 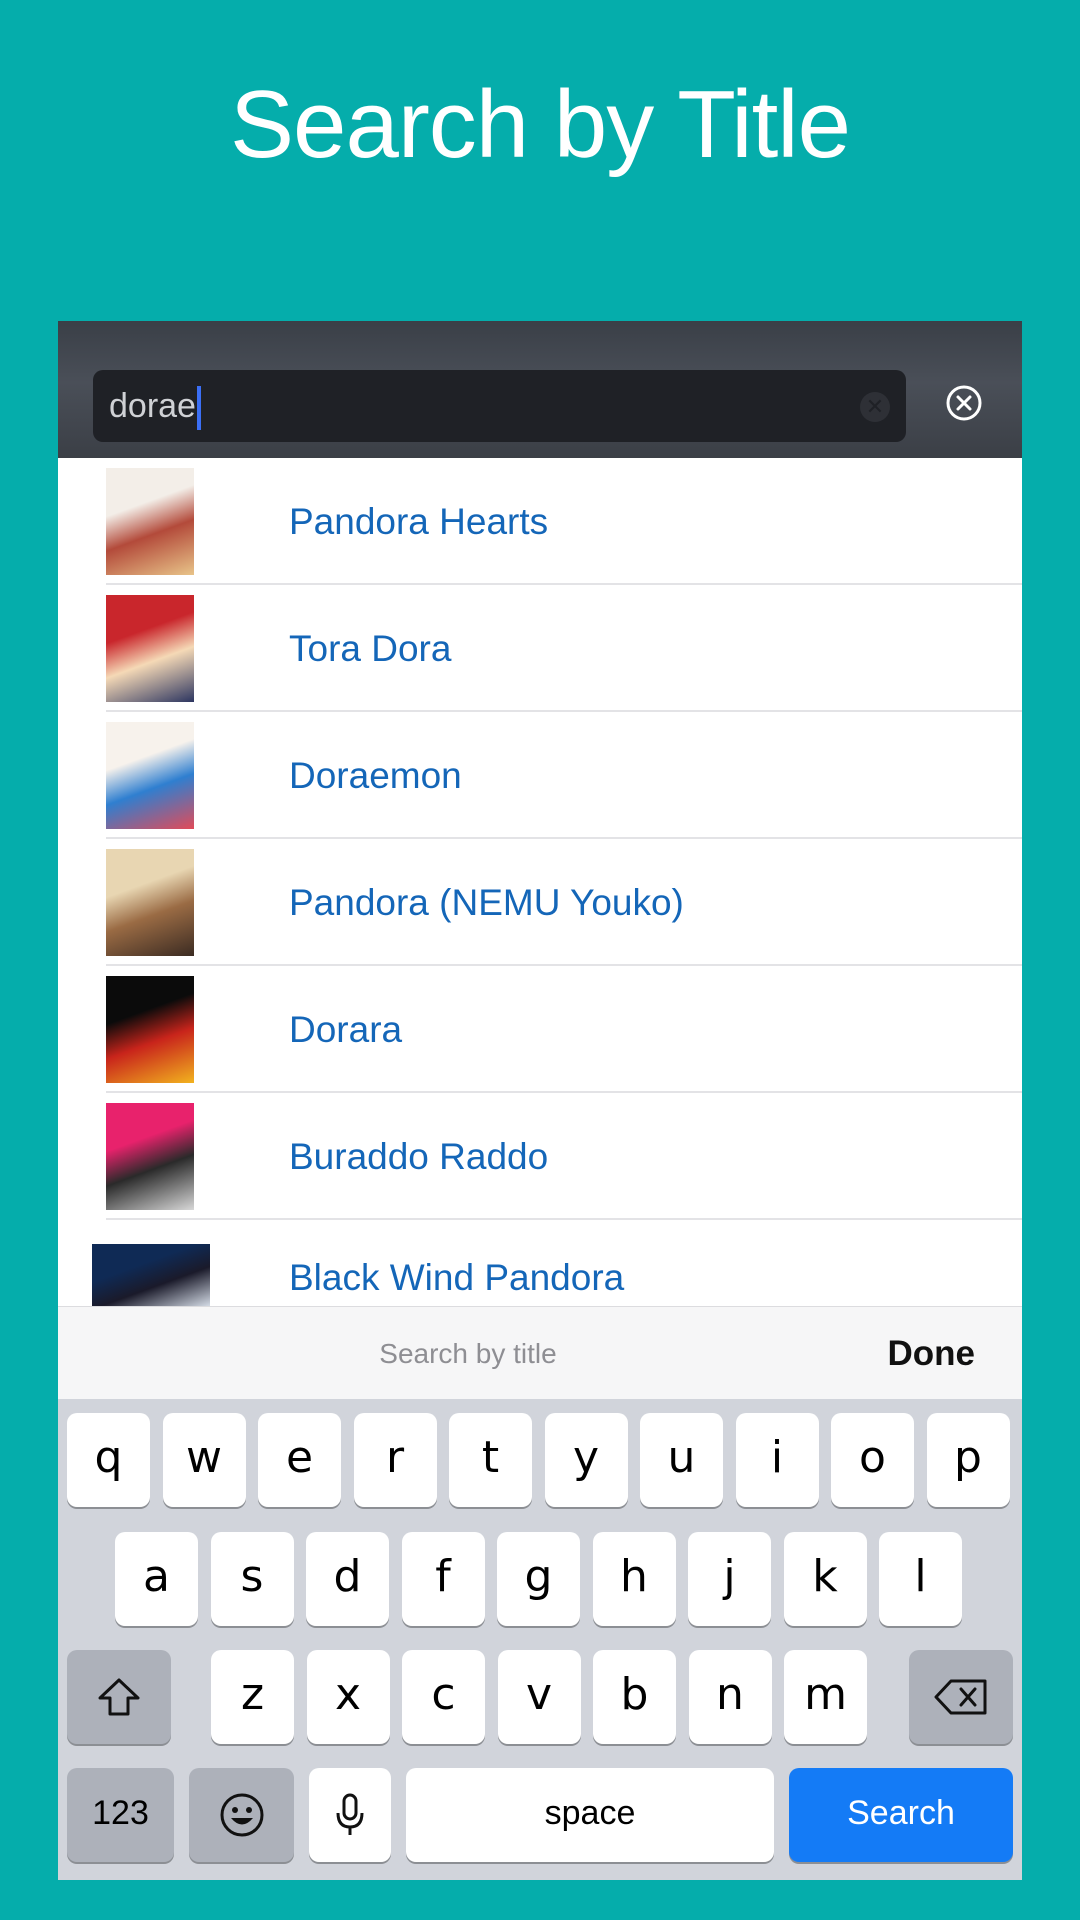 I want to click on backspace-icon, so click(x=960, y=1697).